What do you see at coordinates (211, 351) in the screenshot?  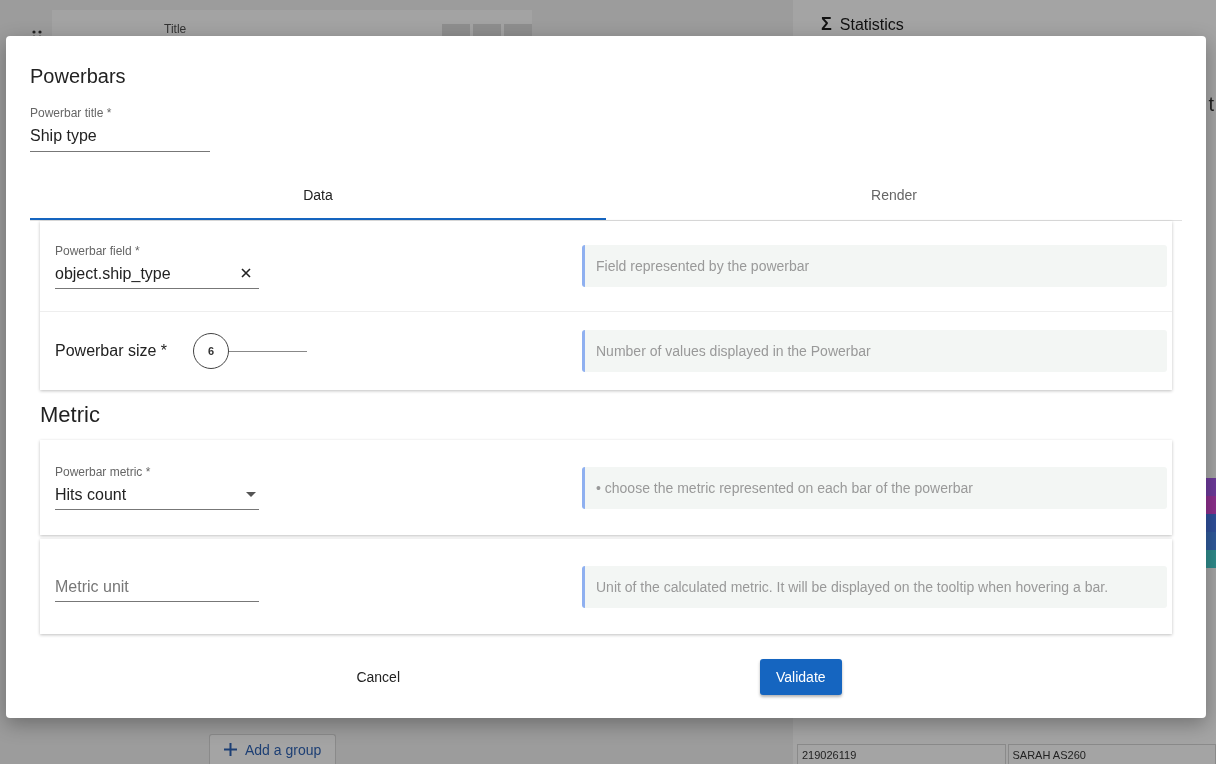 I see `slider-thumb: 6` at bounding box center [211, 351].